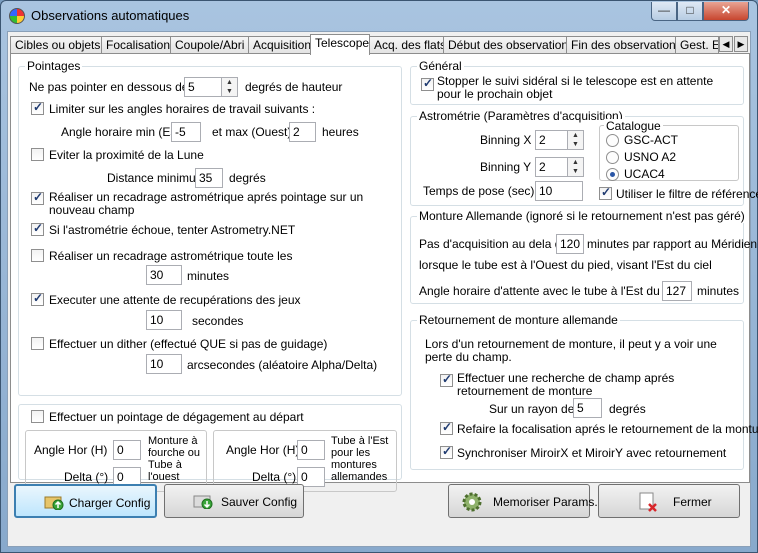 The image size is (758, 553). Describe the element at coordinates (718, 291) in the screenshot. I see `monture-line3-suffix: minutes` at that location.